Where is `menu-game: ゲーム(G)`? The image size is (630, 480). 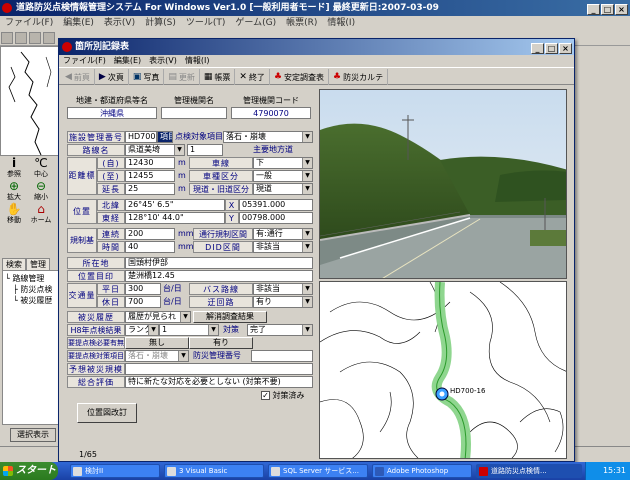 menu-game: ゲーム(G) is located at coordinates (255, 23).